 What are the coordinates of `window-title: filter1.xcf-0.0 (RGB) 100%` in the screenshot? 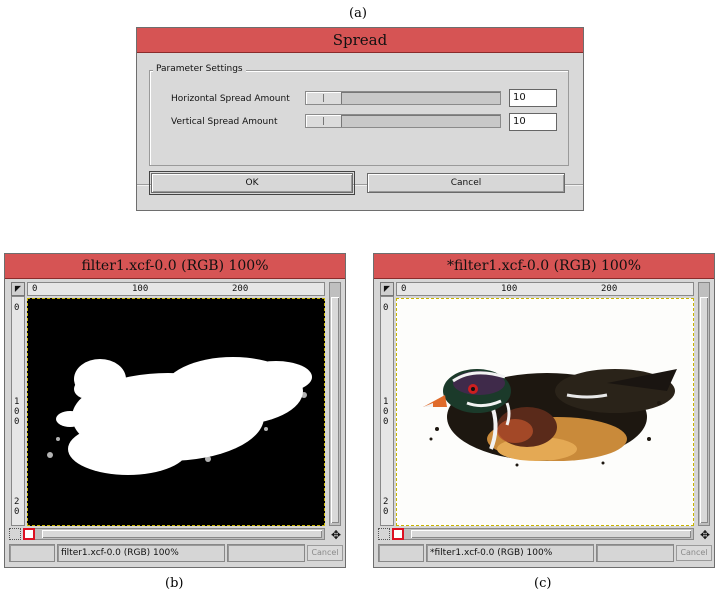 It's located at (175, 266).